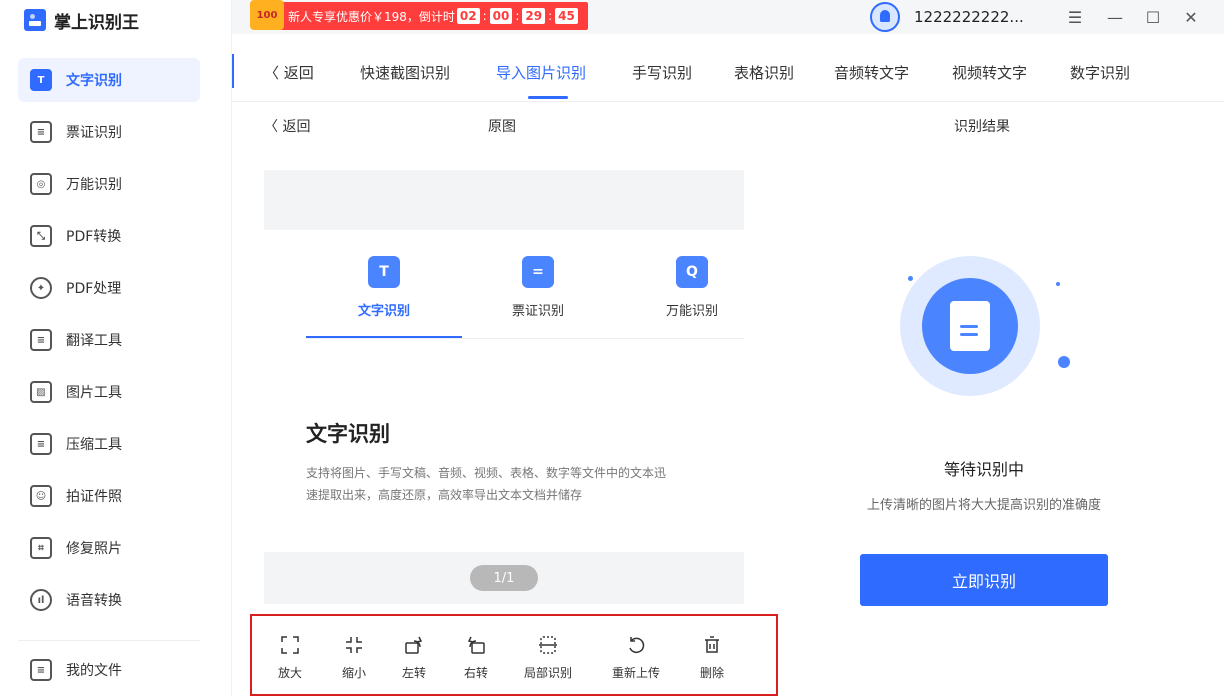 Image resolution: width=1224 pixels, height=696 pixels. Describe the element at coordinates (534, 16) in the screenshot. I see `countdown-seconds: 29` at that location.